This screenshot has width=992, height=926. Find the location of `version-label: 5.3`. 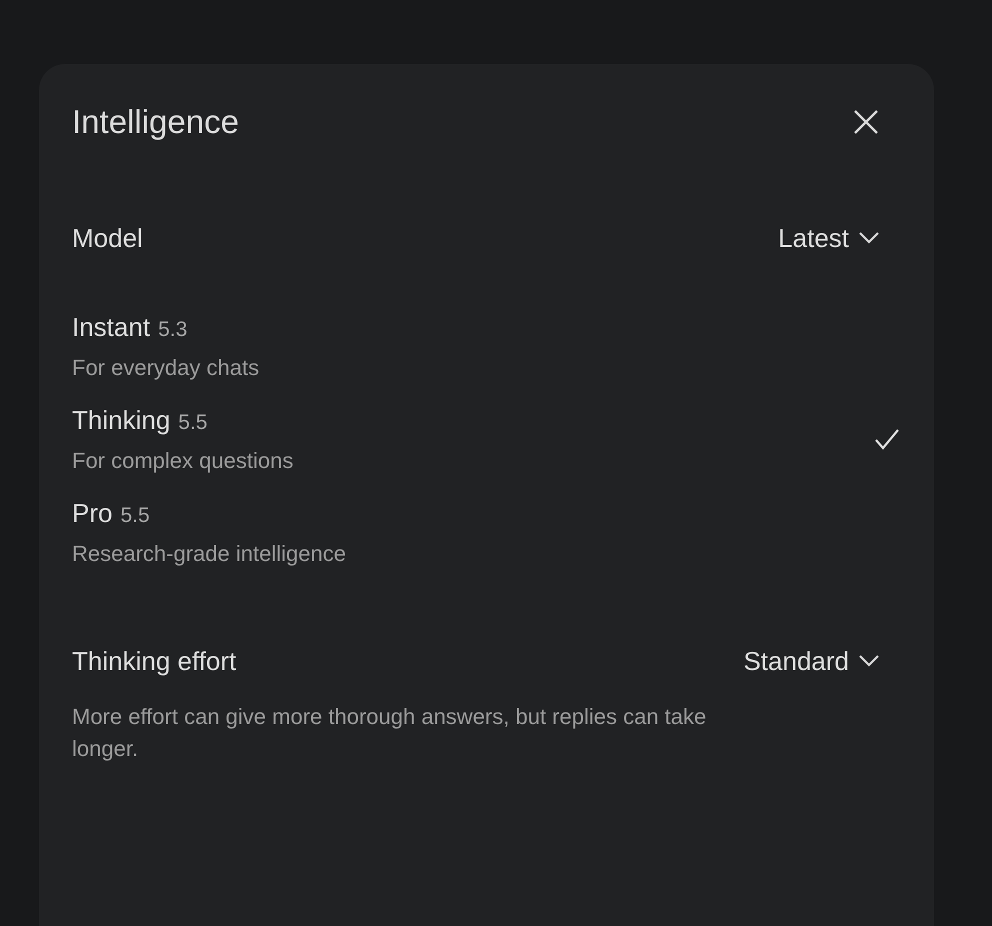

version-label: 5.3 is located at coordinates (173, 330).